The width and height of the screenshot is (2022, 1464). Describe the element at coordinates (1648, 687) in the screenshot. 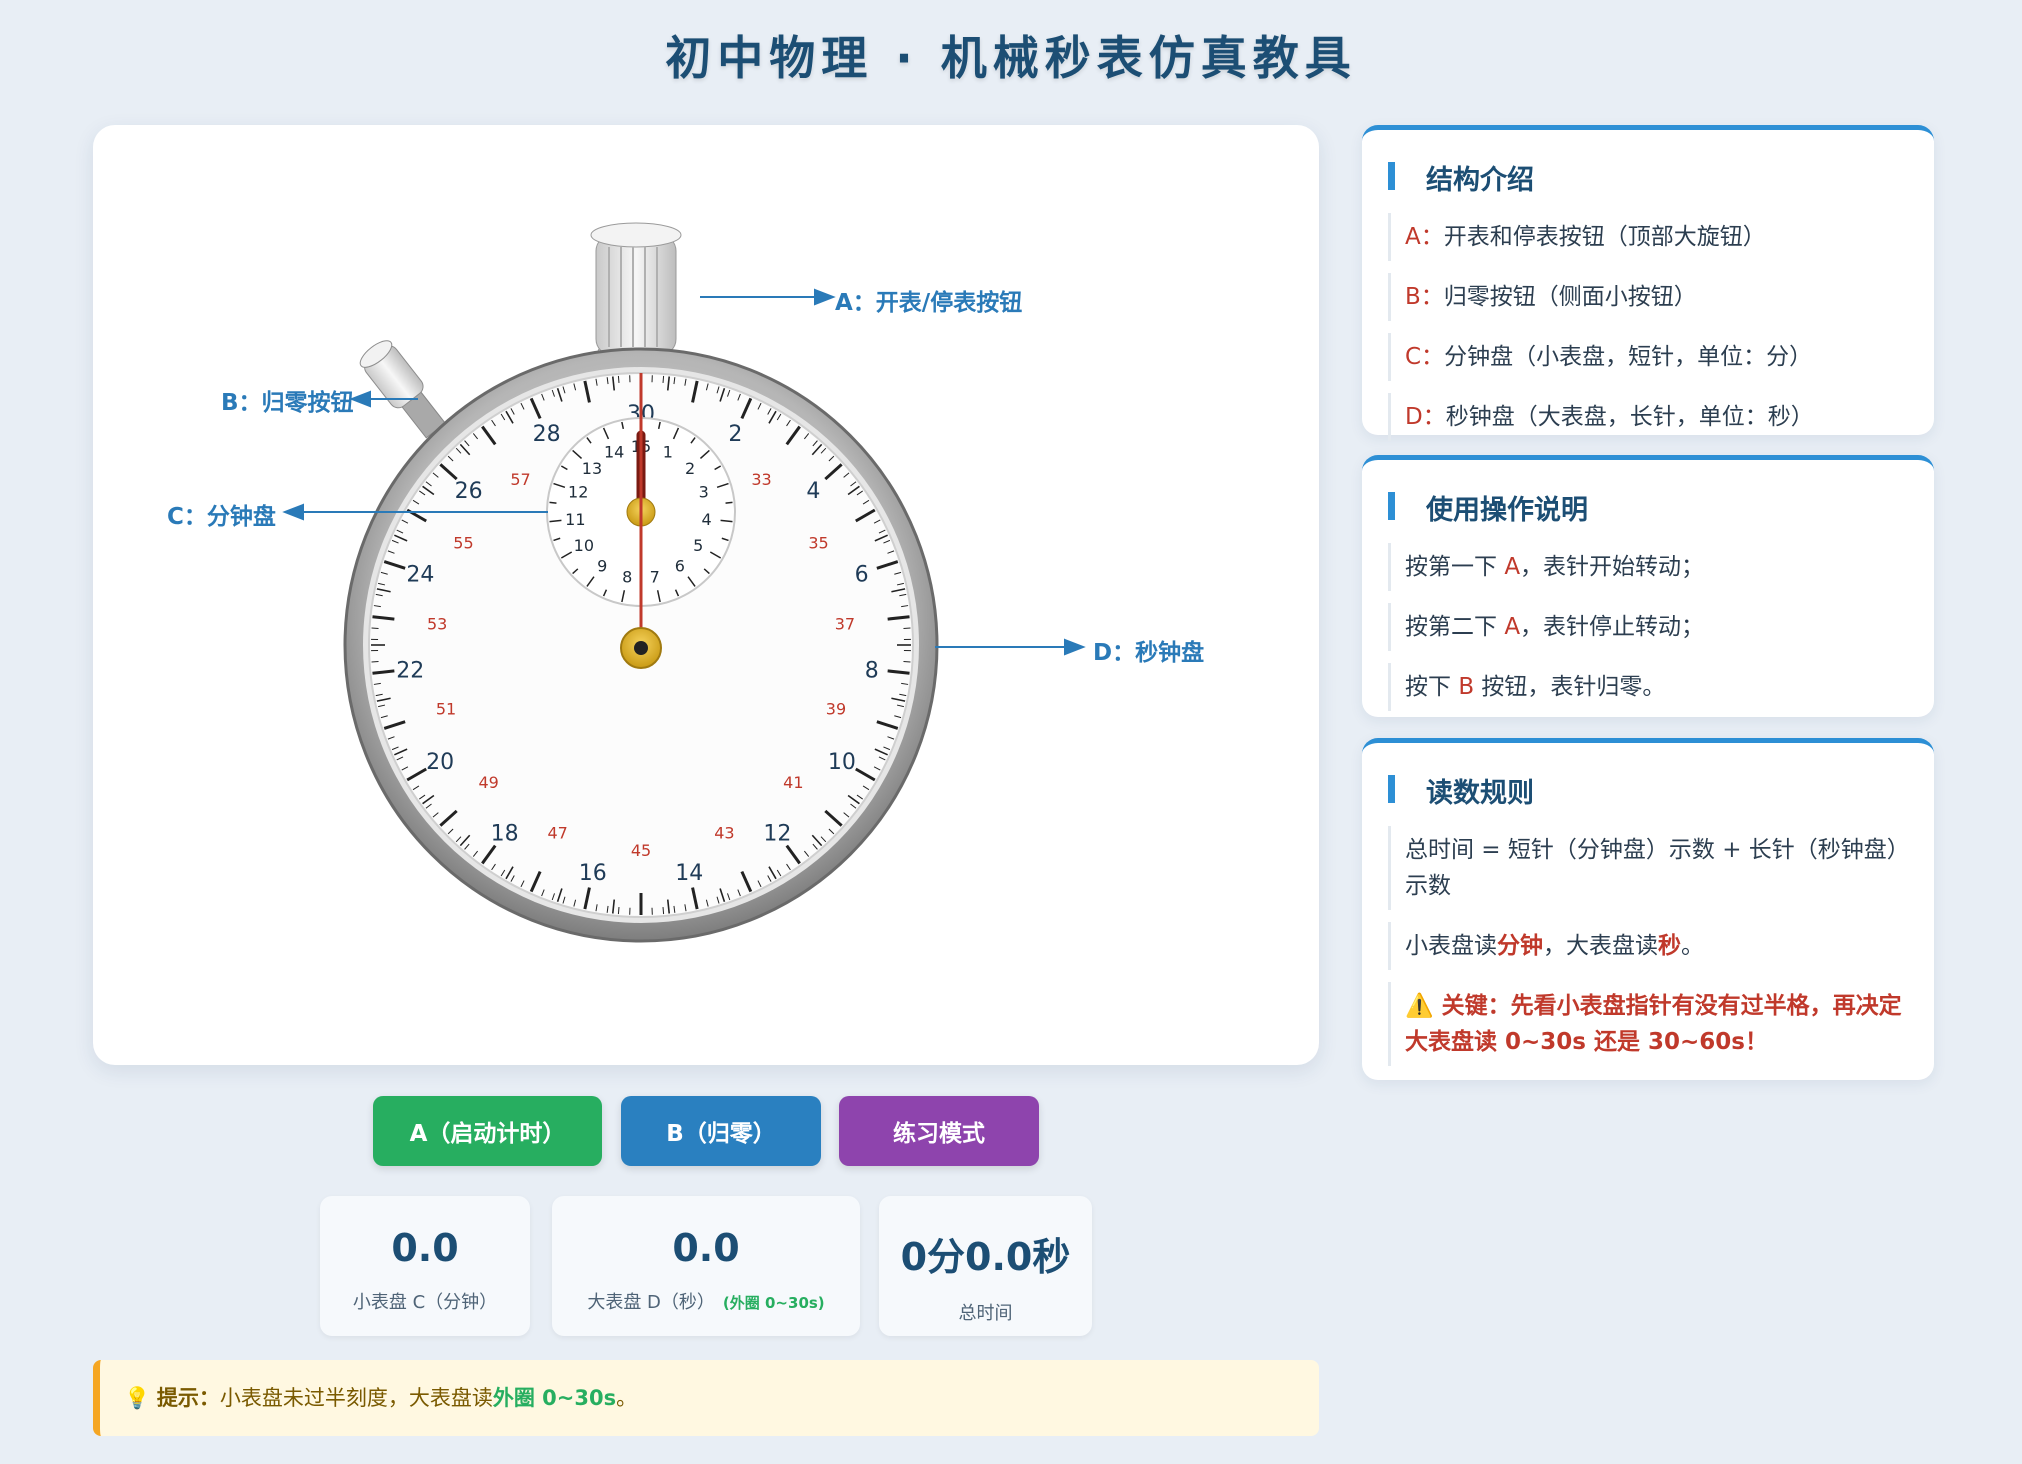

I see `usage-item: 按下 B 按钮，表针归零。` at that location.